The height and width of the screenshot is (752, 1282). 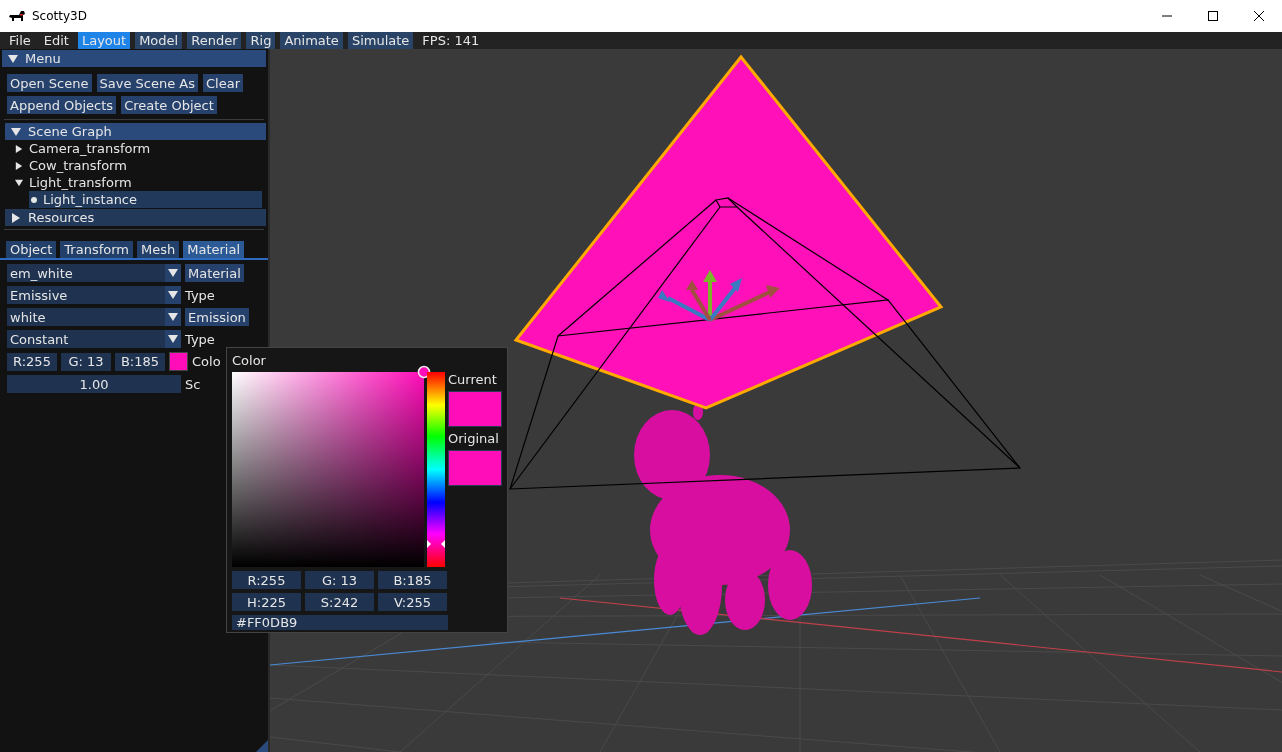 What do you see at coordinates (145, 199) in the screenshot?
I see `tree-item: Light_instance` at bounding box center [145, 199].